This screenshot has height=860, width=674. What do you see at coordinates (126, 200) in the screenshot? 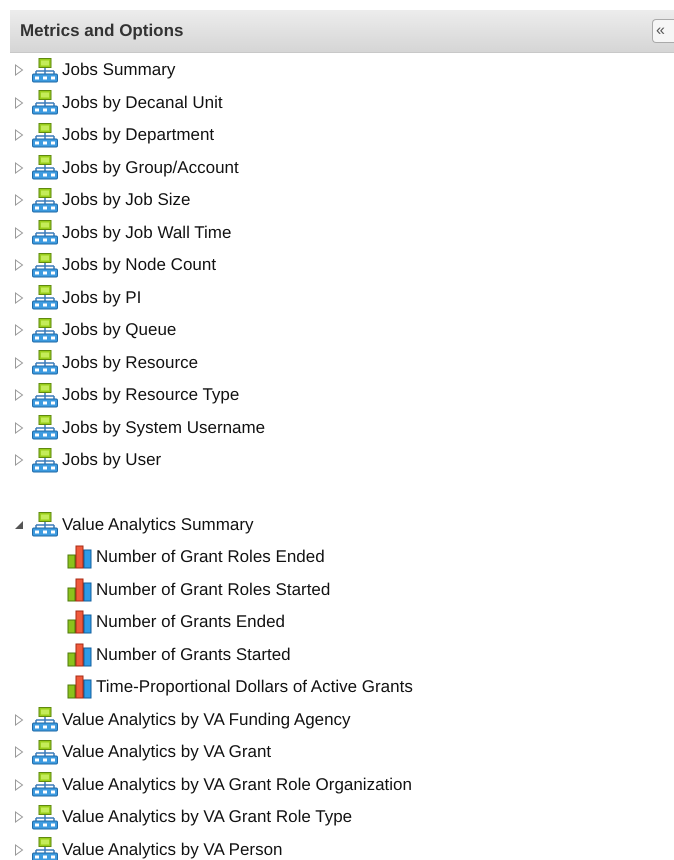
I see `tree-item: Jobs by Job Size` at bounding box center [126, 200].